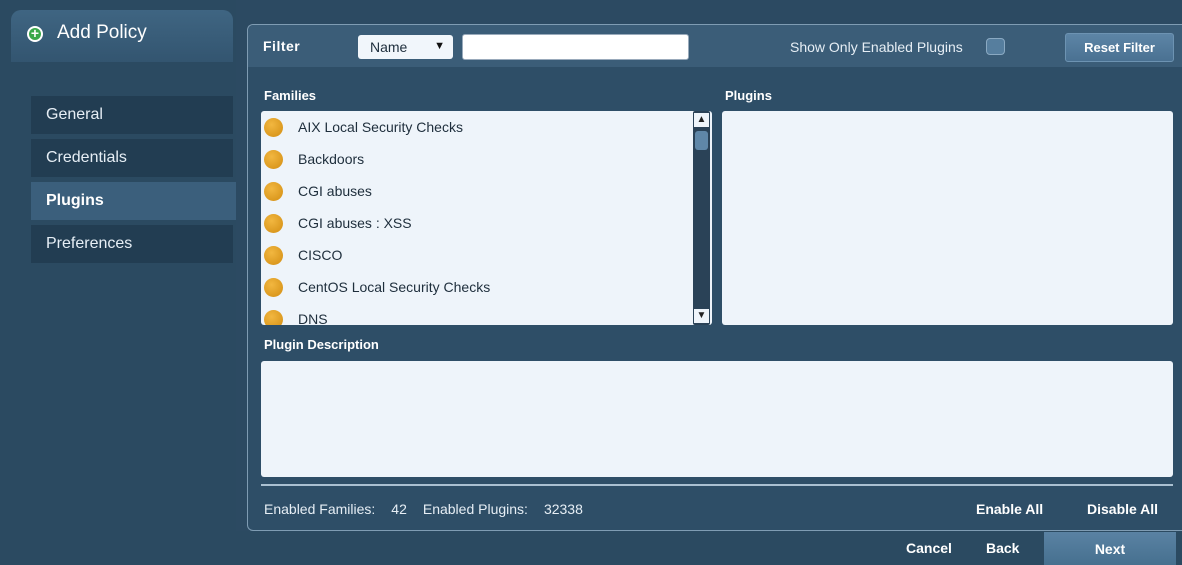 The height and width of the screenshot is (565, 1182). What do you see at coordinates (75, 200) in the screenshot?
I see `sidebar-item-label: Plugins` at bounding box center [75, 200].